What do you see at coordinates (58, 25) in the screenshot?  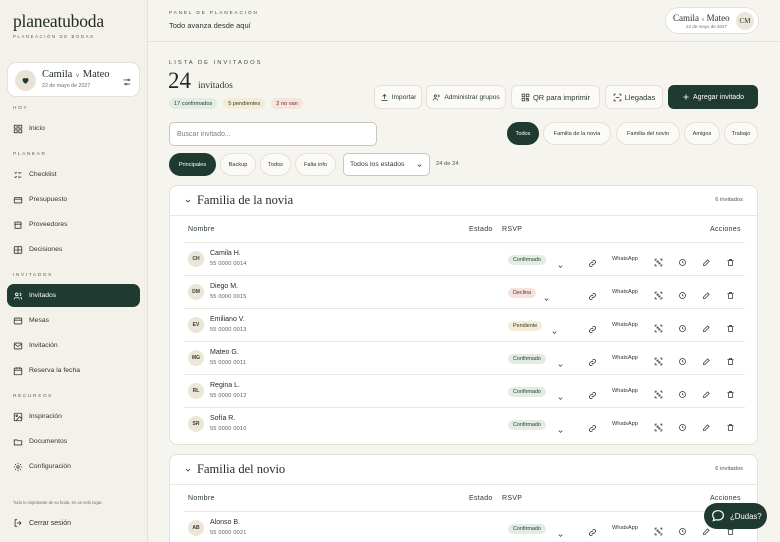 I see `brand: planeatuboda Planeación de bodas` at bounding box center [58, 25].